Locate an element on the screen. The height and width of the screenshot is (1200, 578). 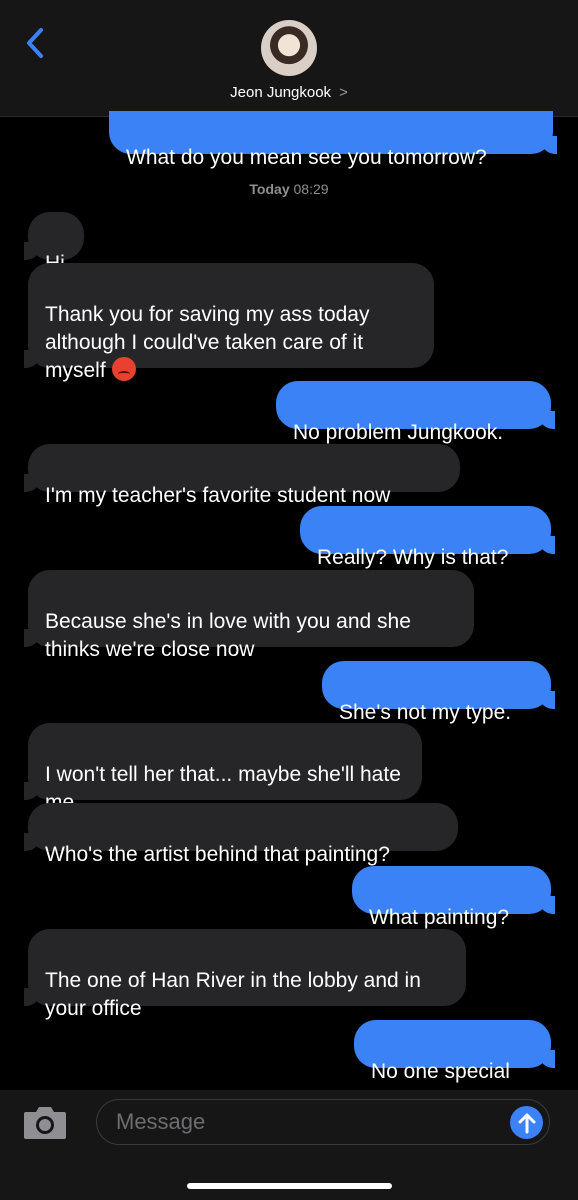
message-input is located at coordinates (323, 1122).